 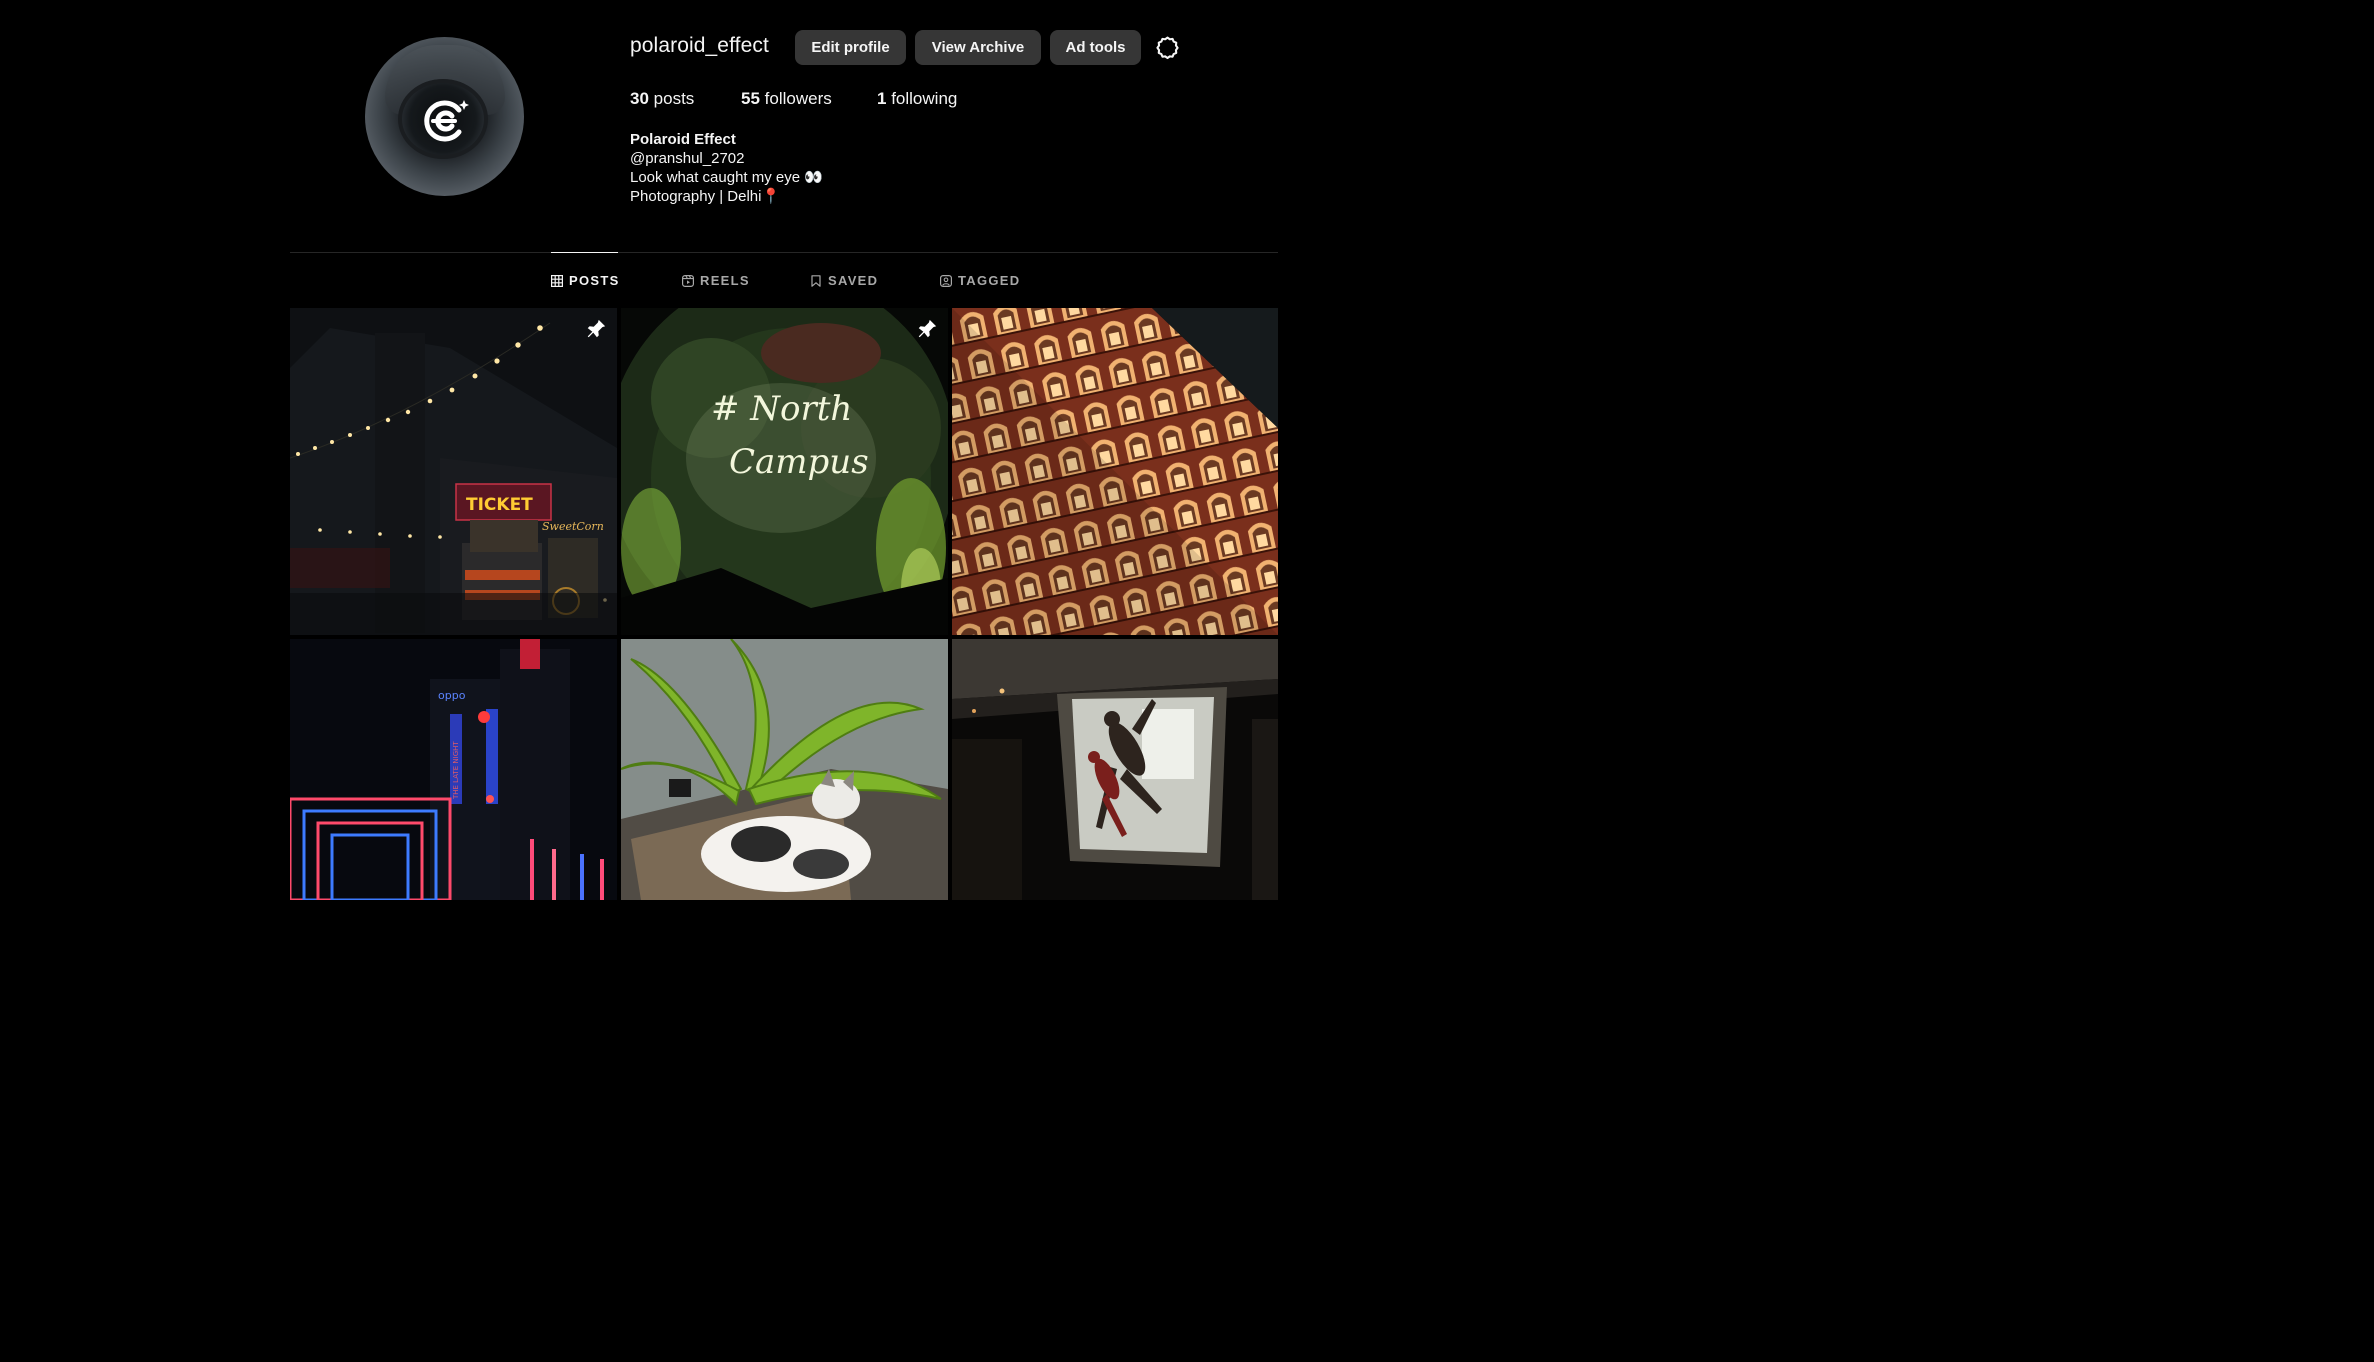 What do you see at coordinates (924, 98) in the screenshot?
I see `following-label: following` at bounding box center [924, 98].